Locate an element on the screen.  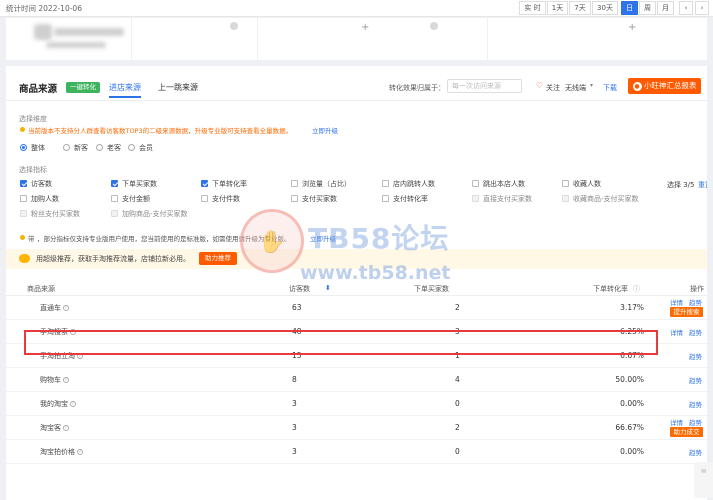
radio-old-customer is located at coordinates (99, 147).